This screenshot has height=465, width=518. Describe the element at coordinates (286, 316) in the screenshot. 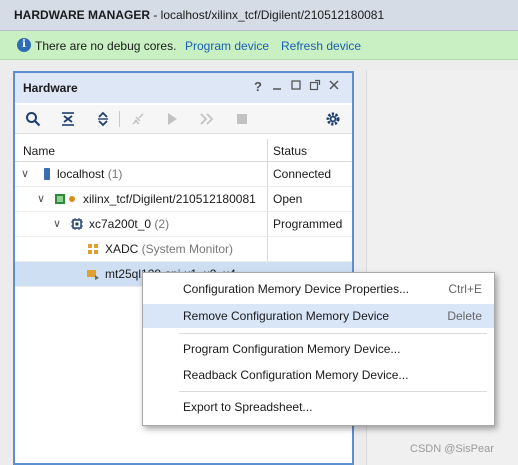

I see `menu-item-label: Remove Configuration Memory Device` at that location.